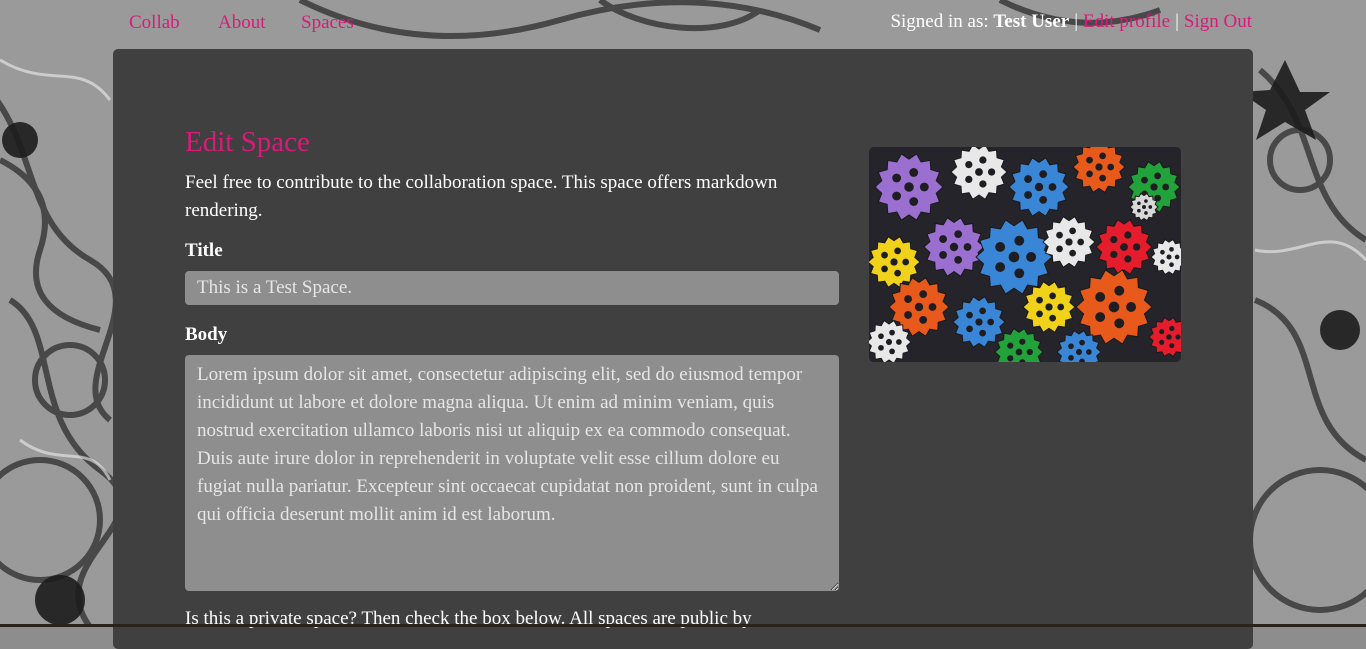  I want to click on page-title: Edit Space, so click(247, 142).